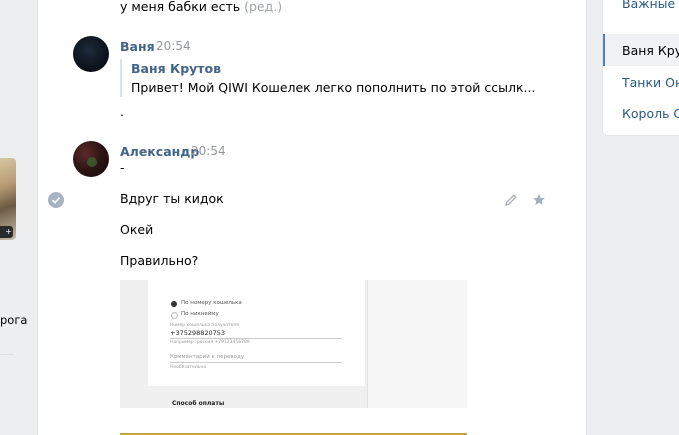 Image resolution: width=679 pixels, height=435 pixels. I want to click on message-text: у меня бабки есть (ред.), so click(201, 7).